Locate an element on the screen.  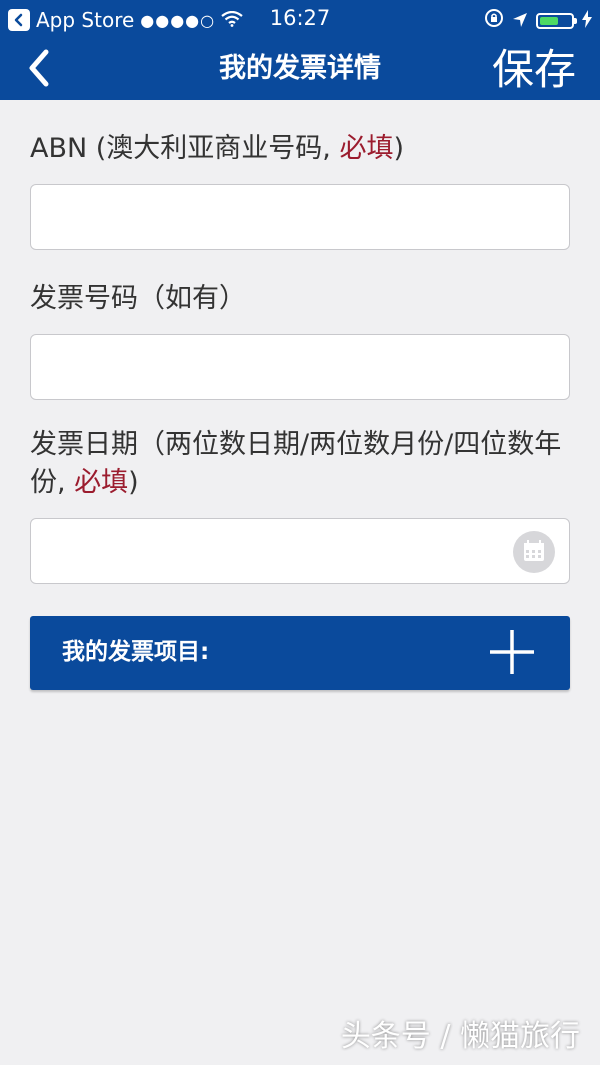
invoice-date-field is located at coordinates (300, 551).